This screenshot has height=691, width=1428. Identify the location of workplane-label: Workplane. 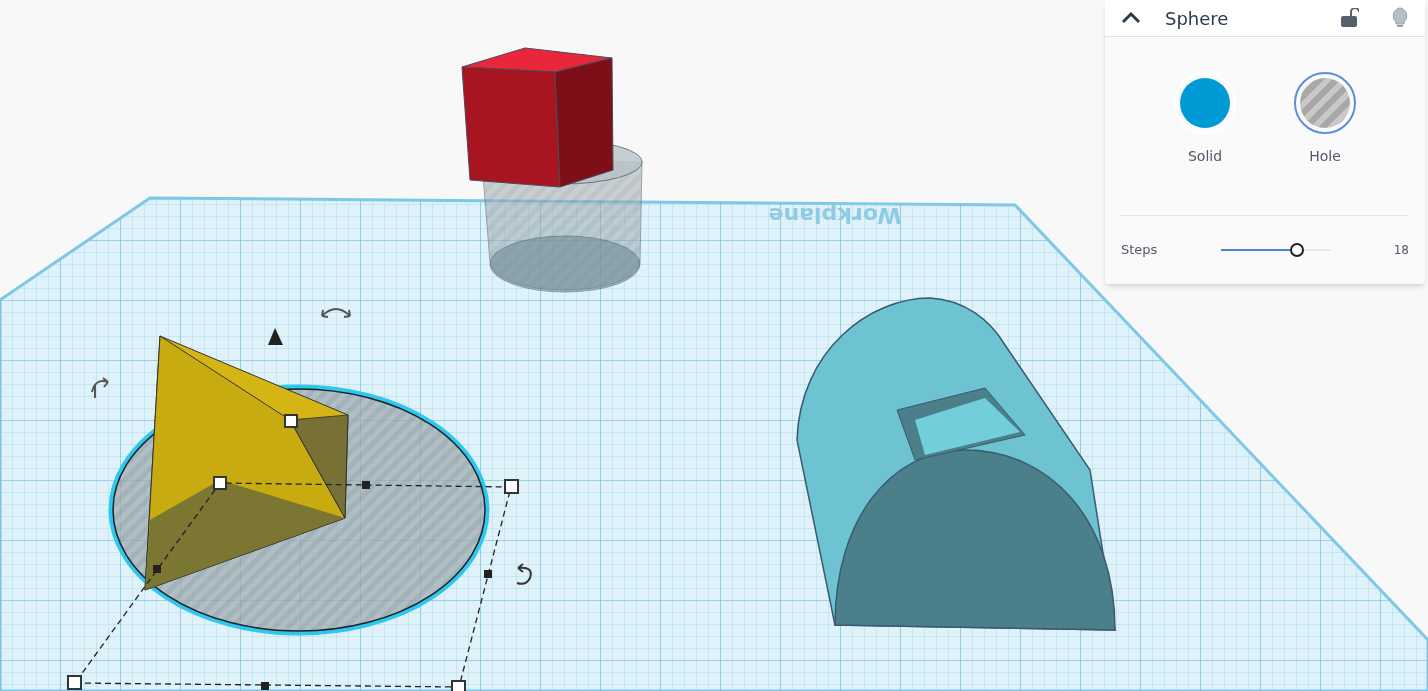
(835, 215).